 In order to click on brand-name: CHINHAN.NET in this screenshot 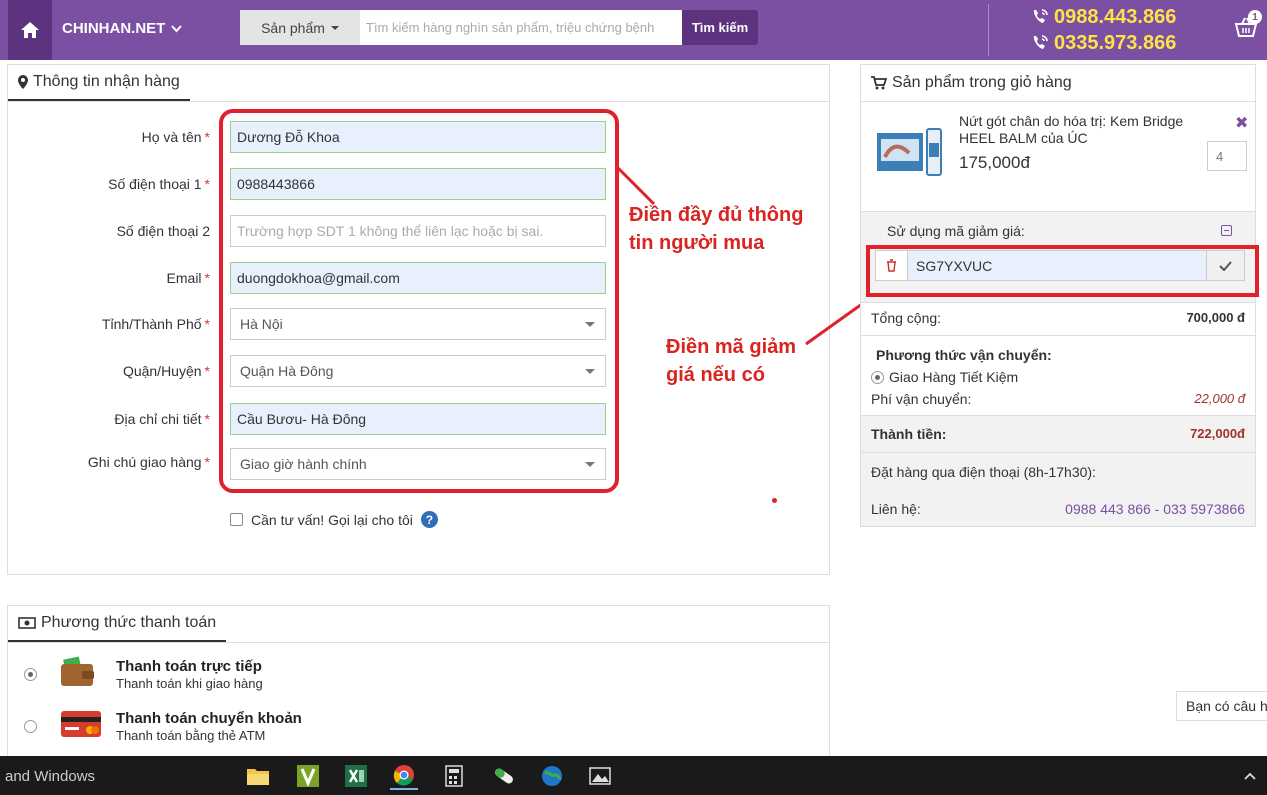, I will do `click(114, 28)`.